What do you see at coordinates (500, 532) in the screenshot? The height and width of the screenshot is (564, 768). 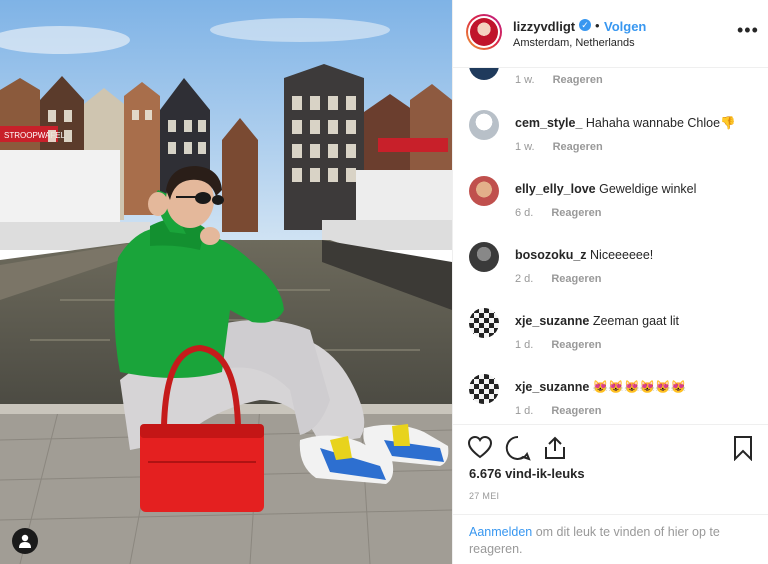 I see `login-link: Aanmelden` at bounding box center [500, 532].